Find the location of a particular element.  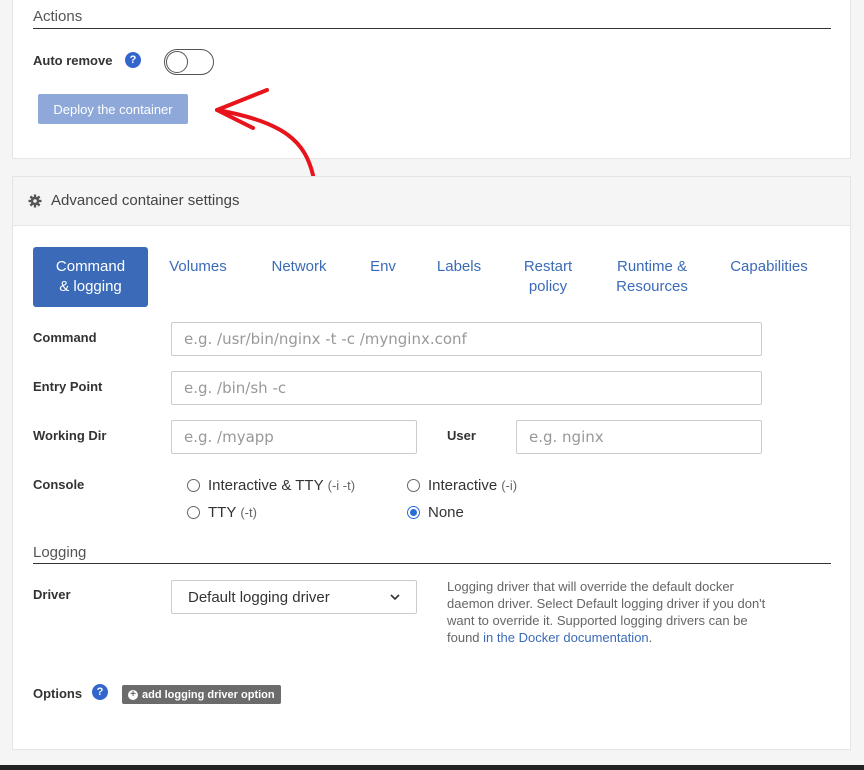

add-logging-driver-option-button: + add logging driver option is located at coordinates (201, 694).